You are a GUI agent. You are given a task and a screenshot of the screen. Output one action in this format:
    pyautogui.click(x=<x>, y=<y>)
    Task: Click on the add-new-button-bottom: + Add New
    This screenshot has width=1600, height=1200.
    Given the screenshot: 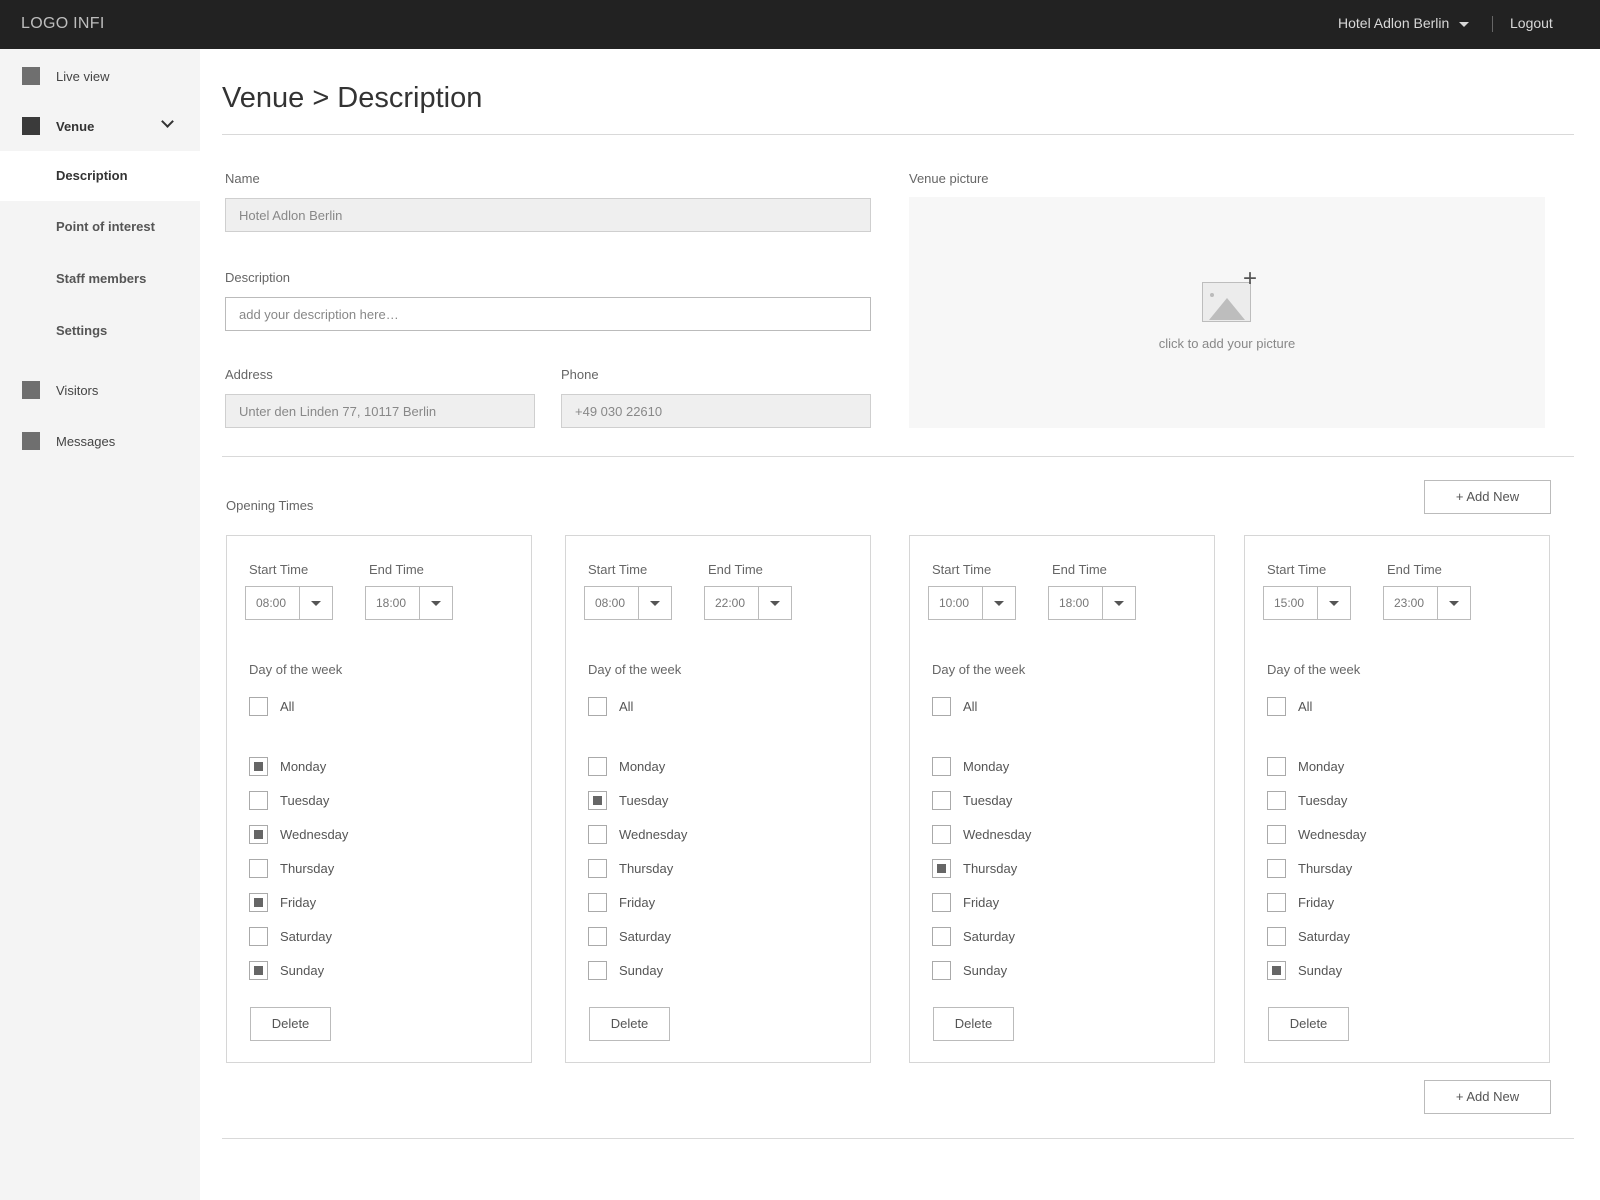 What is the action you would take?
    pyautogui.click(x=1487, y=1097)
    